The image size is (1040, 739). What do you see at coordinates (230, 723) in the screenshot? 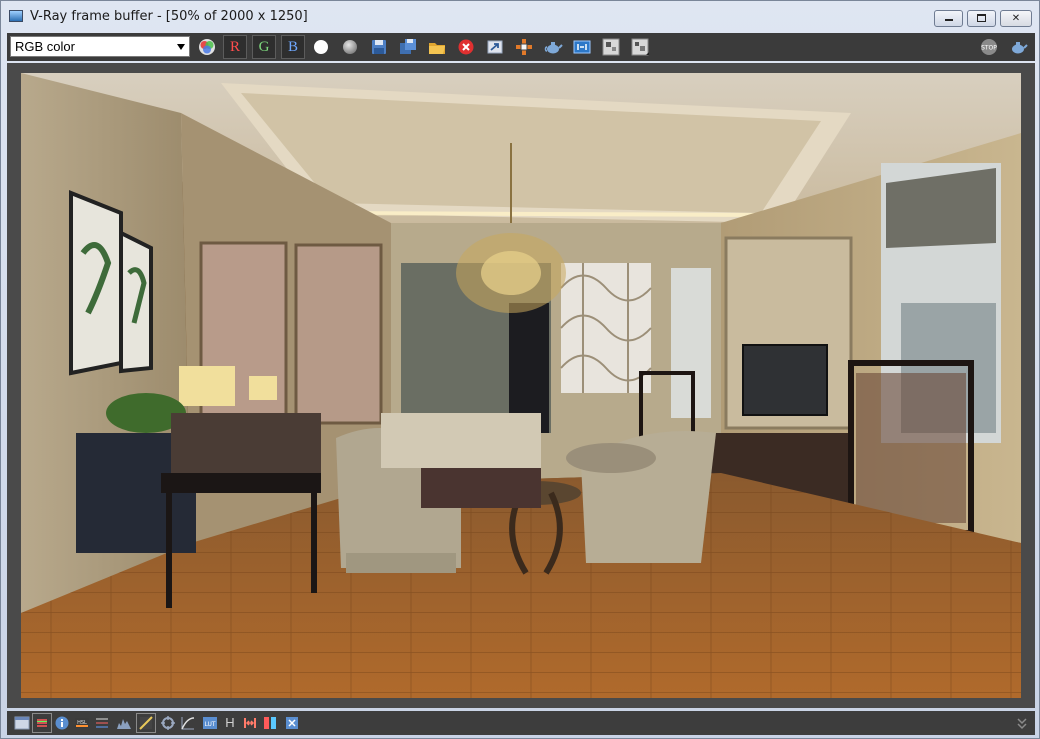
I see `h-button: H` at bounding box center [230, 723].